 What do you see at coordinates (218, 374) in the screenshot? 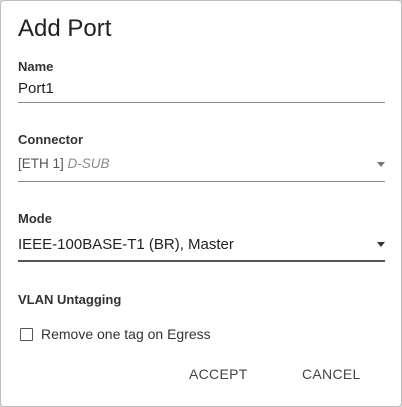
I see `accept-button: ACCEPT` at bounding box center [218, 374].